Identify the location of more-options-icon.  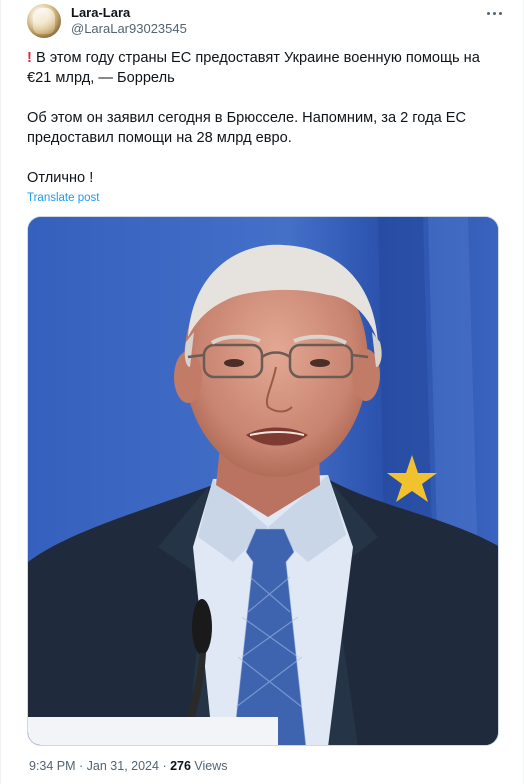
(494, 13).